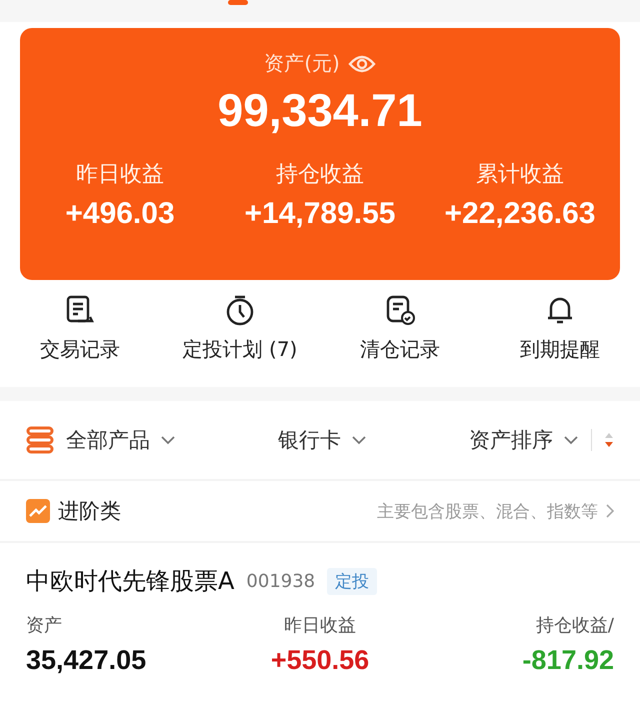  Describe the element at coordinates (44, 625) in the screenshot. I see `metric-label: 资产` at that location.